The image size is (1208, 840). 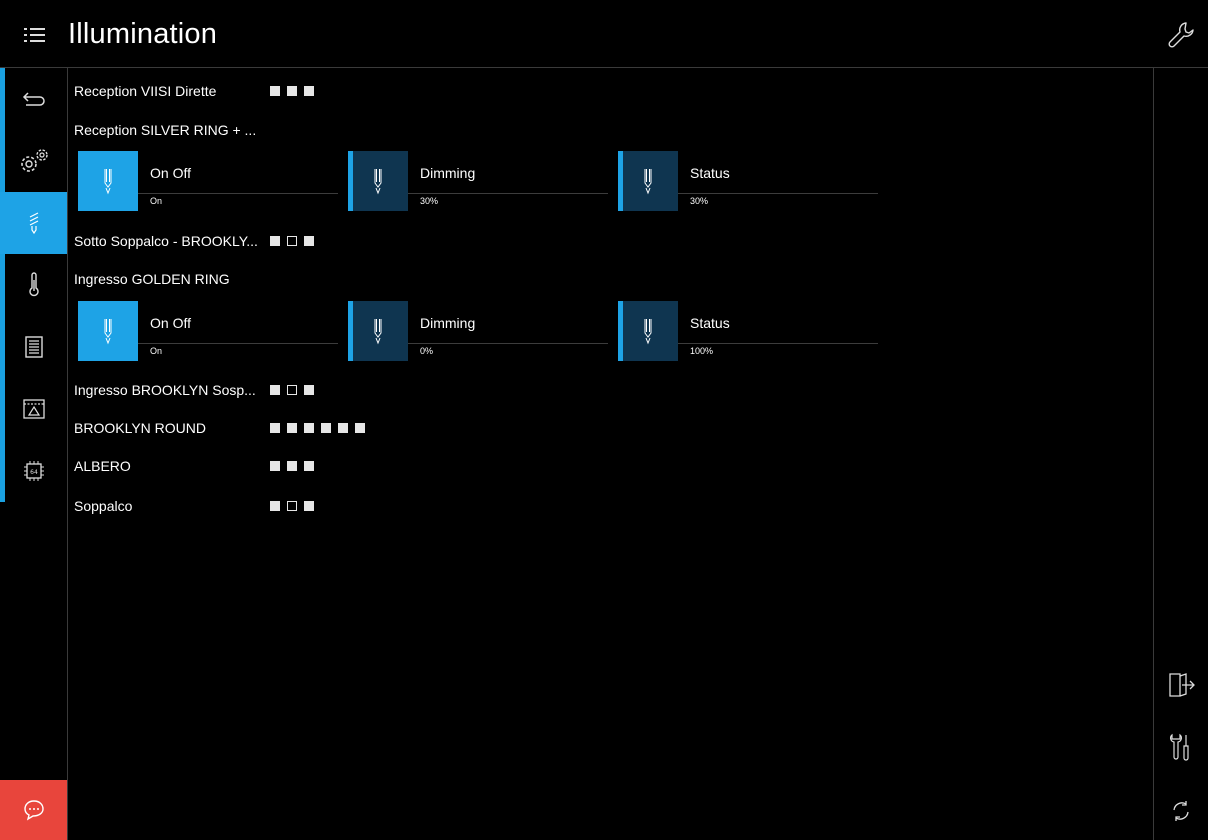 I want to click on group-row: Soppalco, so click(x=194, y=506).